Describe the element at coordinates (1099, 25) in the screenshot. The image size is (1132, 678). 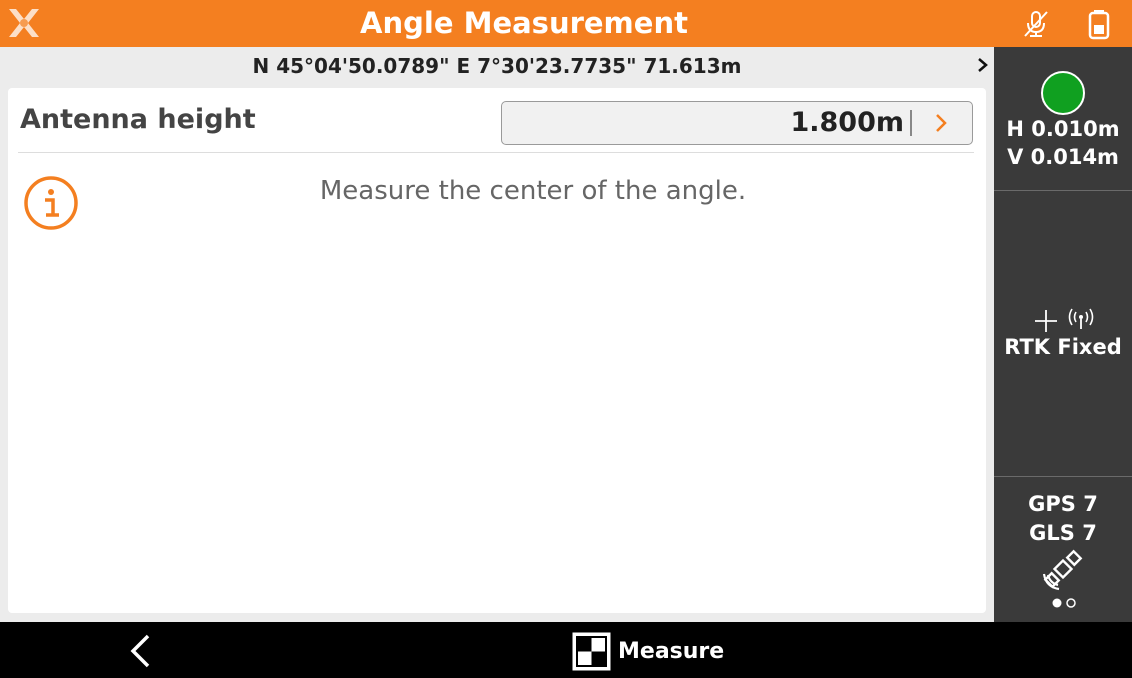
I see `battery-icon` at that location.